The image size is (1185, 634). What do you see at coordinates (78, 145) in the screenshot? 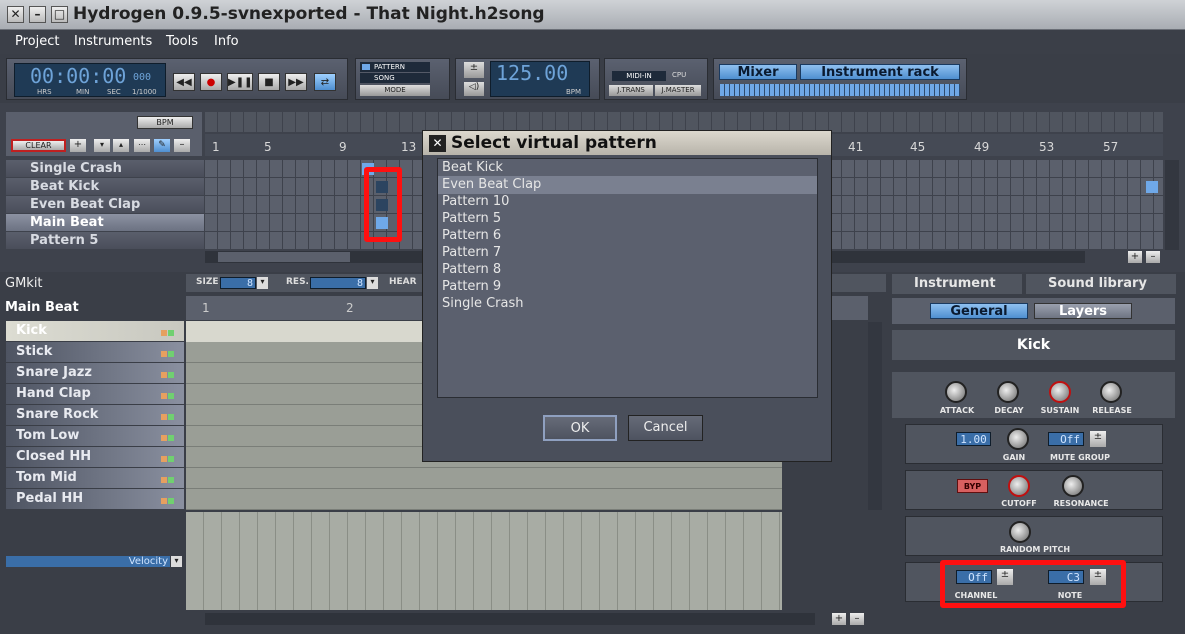
I see `add-pattern-icon: +` at bounding box center [78, 145].